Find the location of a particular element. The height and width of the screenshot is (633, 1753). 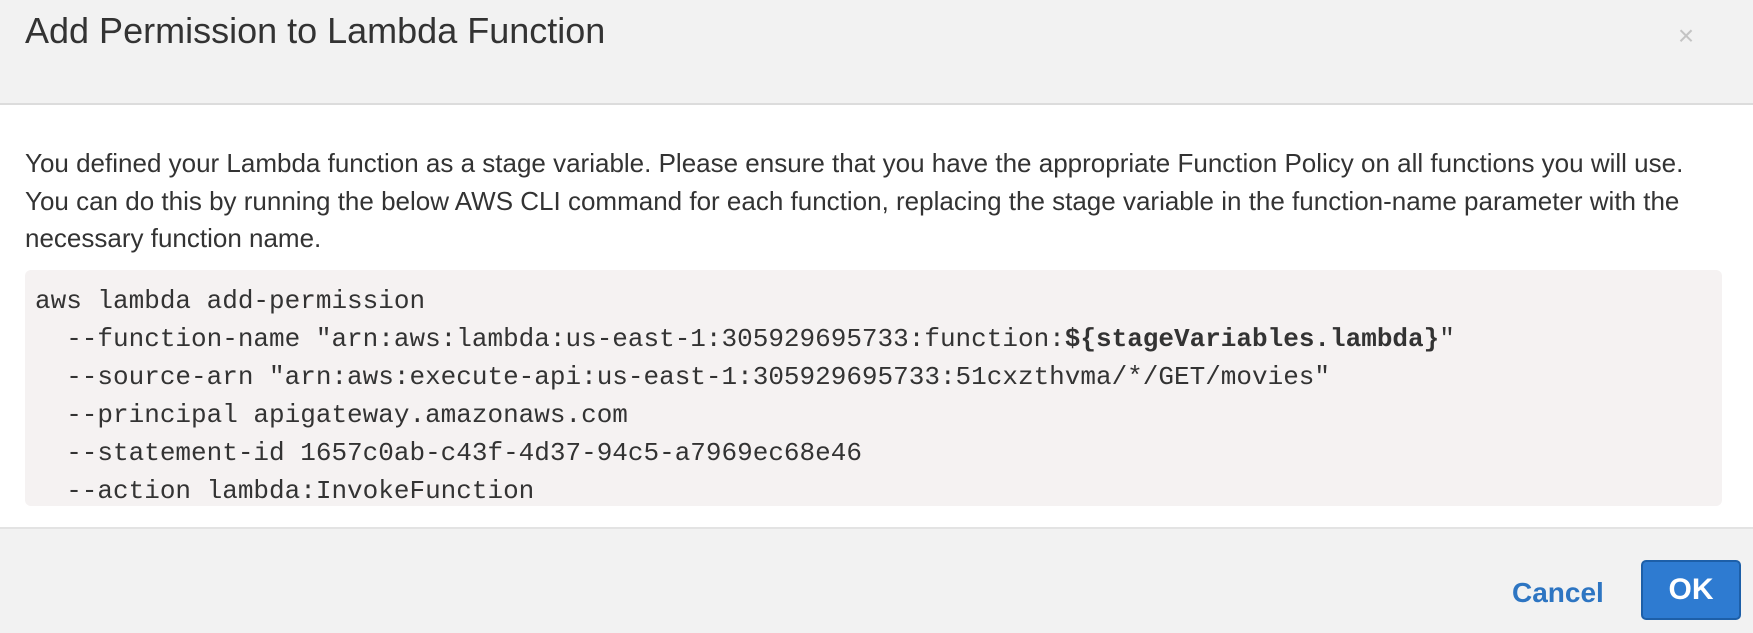

command-line-6: --action lambda:InvokeFunction is located at coordinates (285, 491).